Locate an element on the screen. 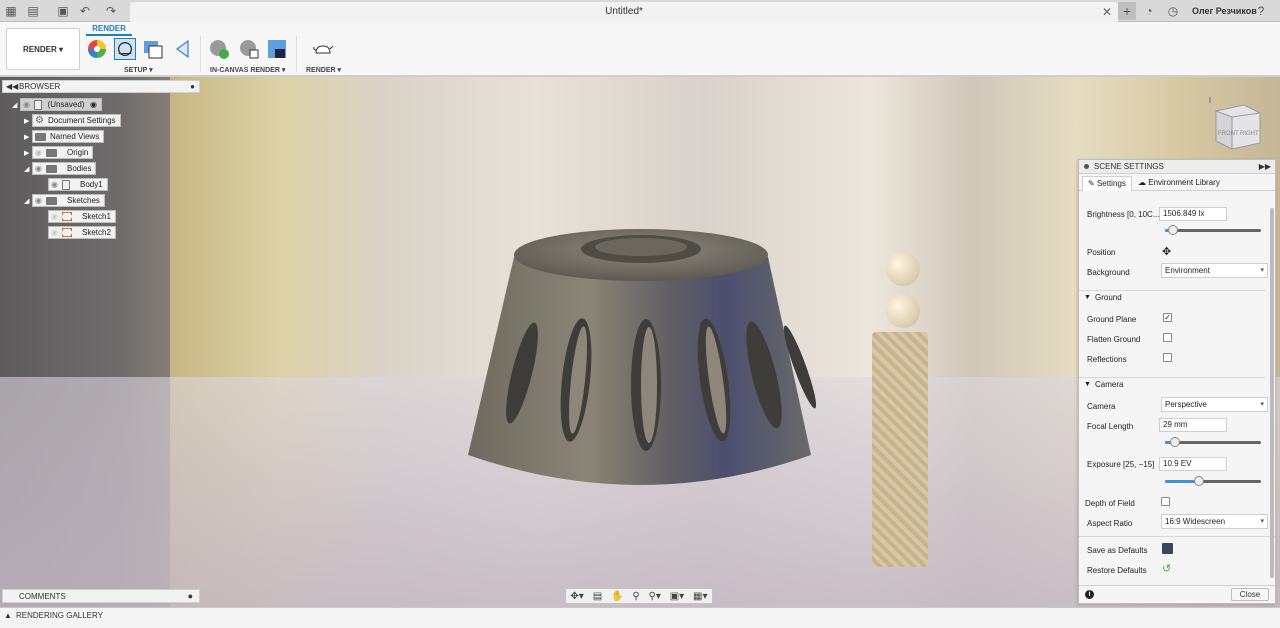  app-grid-icon: ▦ is located at coordinates (11, 11).